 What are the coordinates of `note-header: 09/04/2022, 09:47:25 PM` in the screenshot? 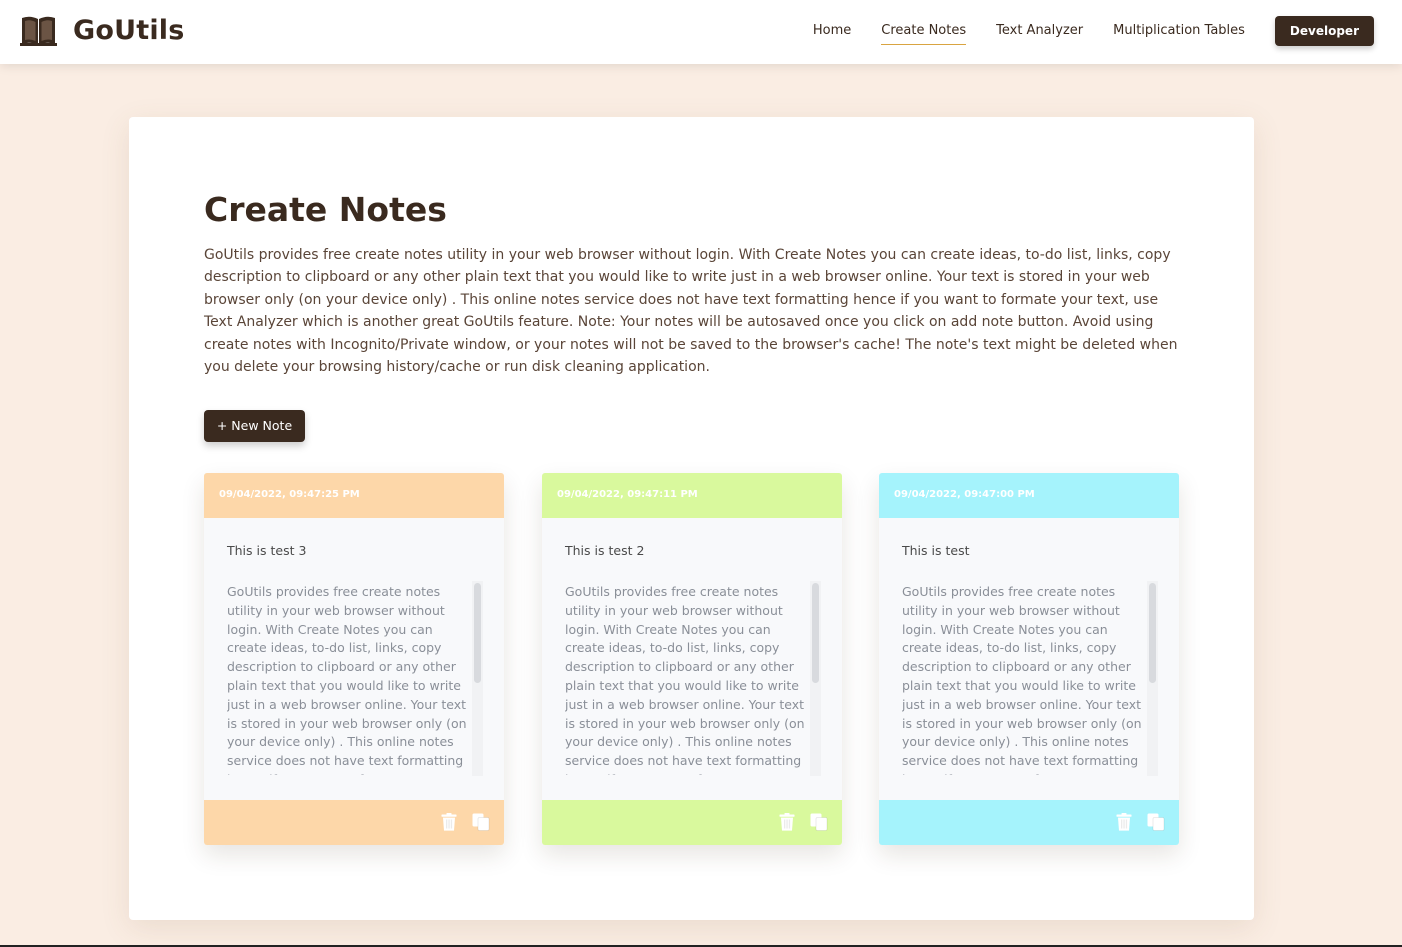 It's located at (354, 495).